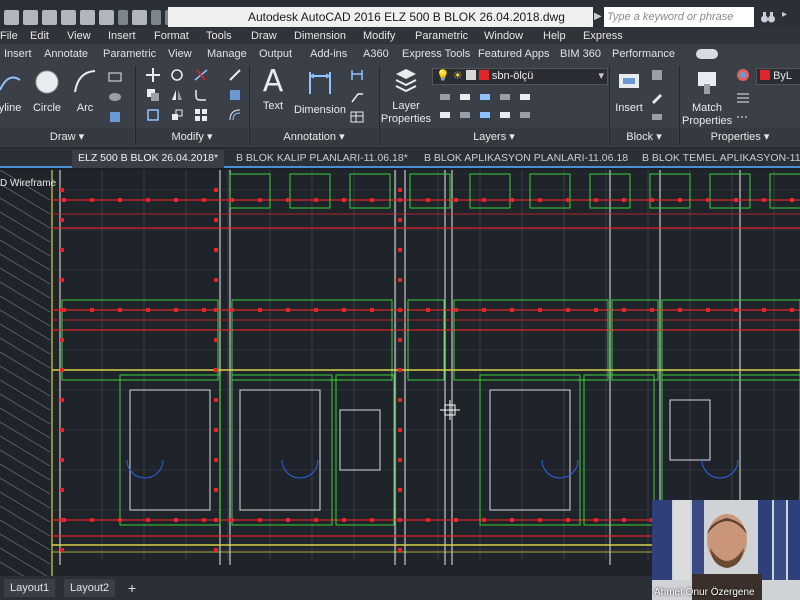 The height and width of the screenshot is (600, 800). What do you see at coordinates (485, 115) in the screenshot?
I see `layer-thaw-icon` at bounding box center [485, 115].